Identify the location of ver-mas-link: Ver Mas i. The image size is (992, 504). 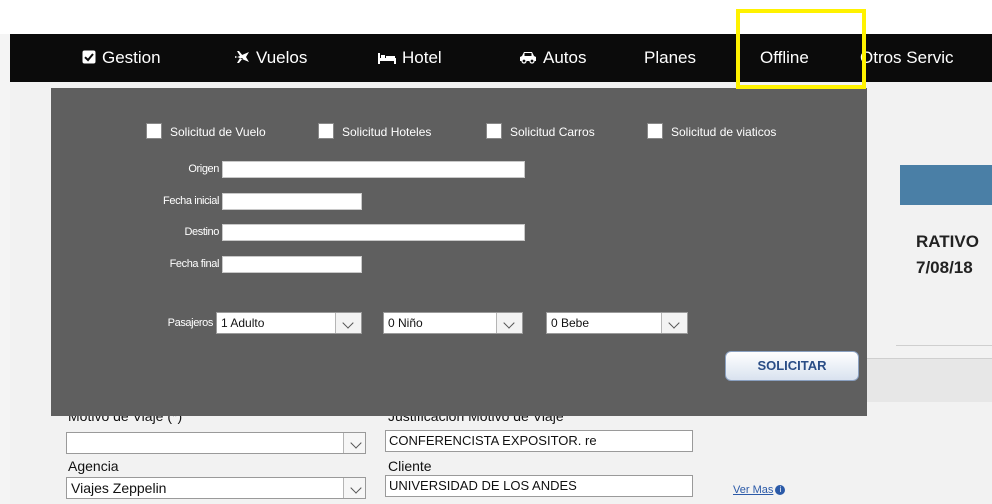
(759, 490).